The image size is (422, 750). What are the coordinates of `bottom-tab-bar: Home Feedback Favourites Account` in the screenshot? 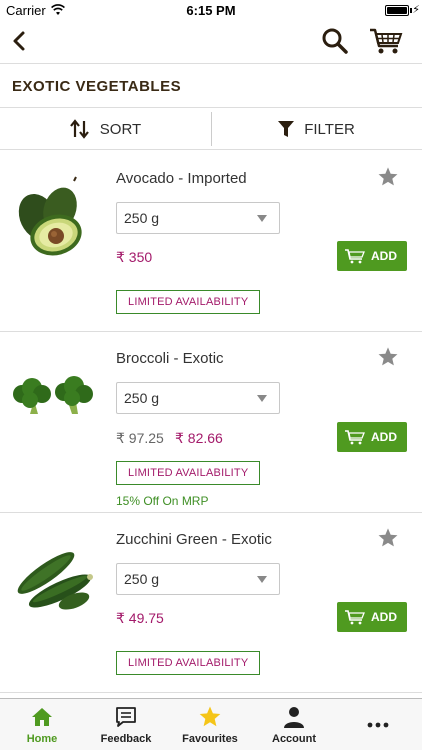 It's located at (211, 724).